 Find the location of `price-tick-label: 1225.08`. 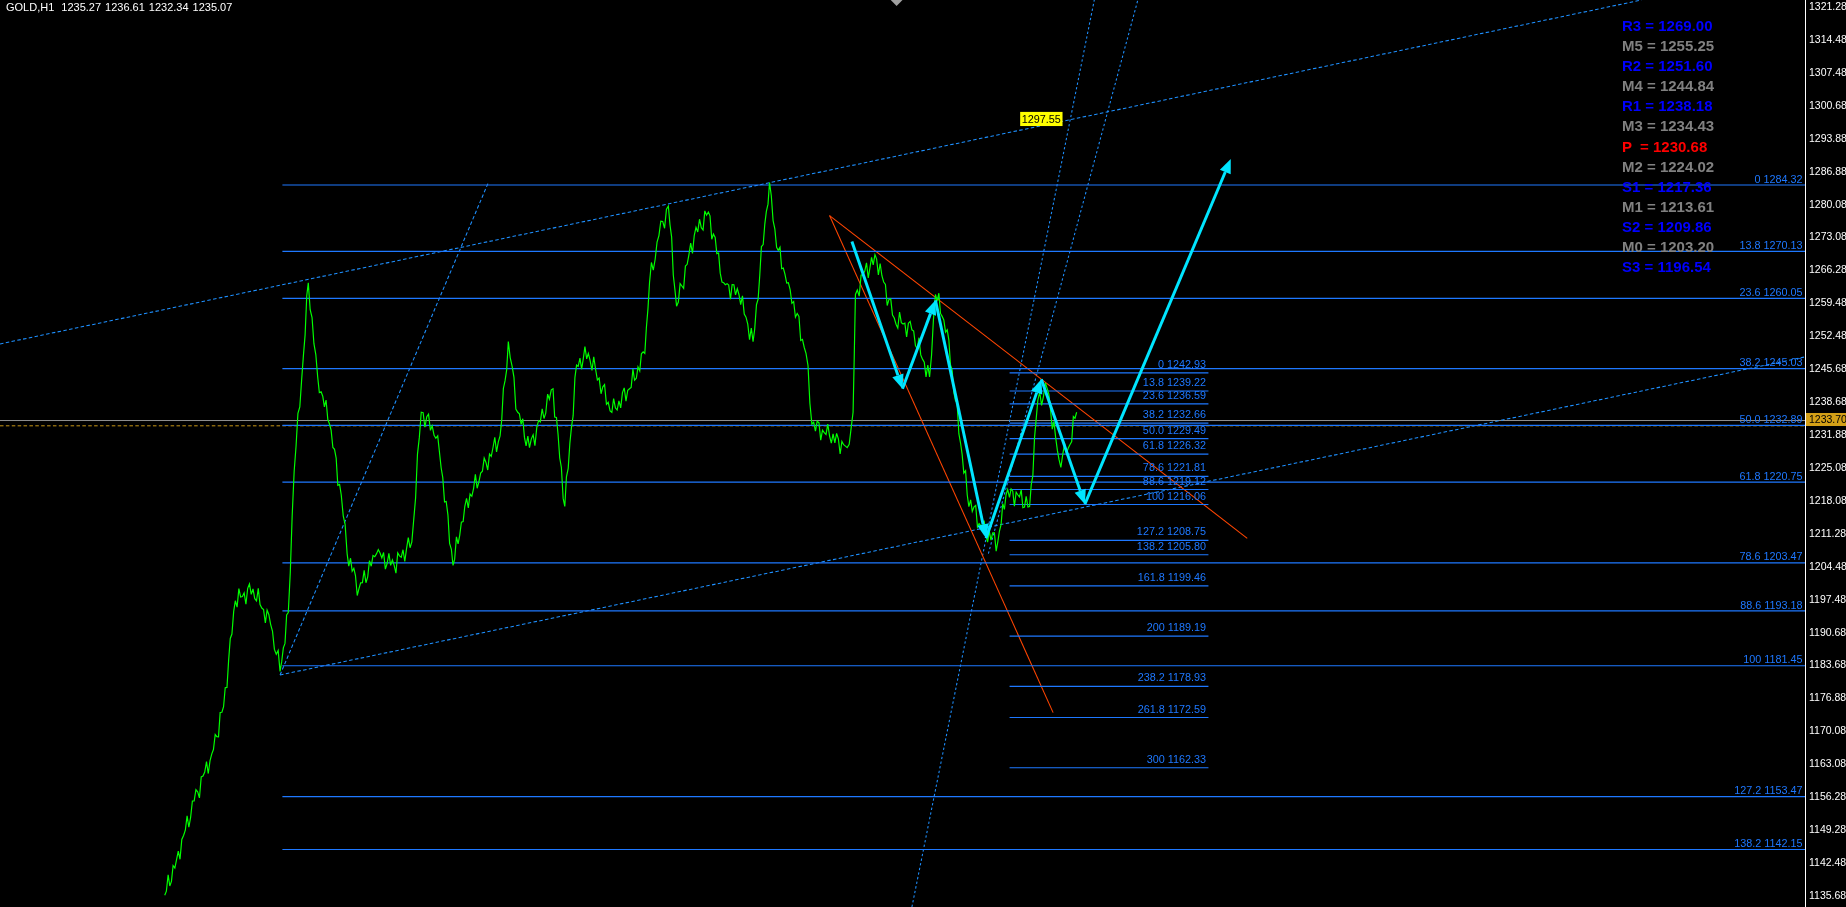

price-tick-label: 1225.08 is located at coordinates (1827, 466).